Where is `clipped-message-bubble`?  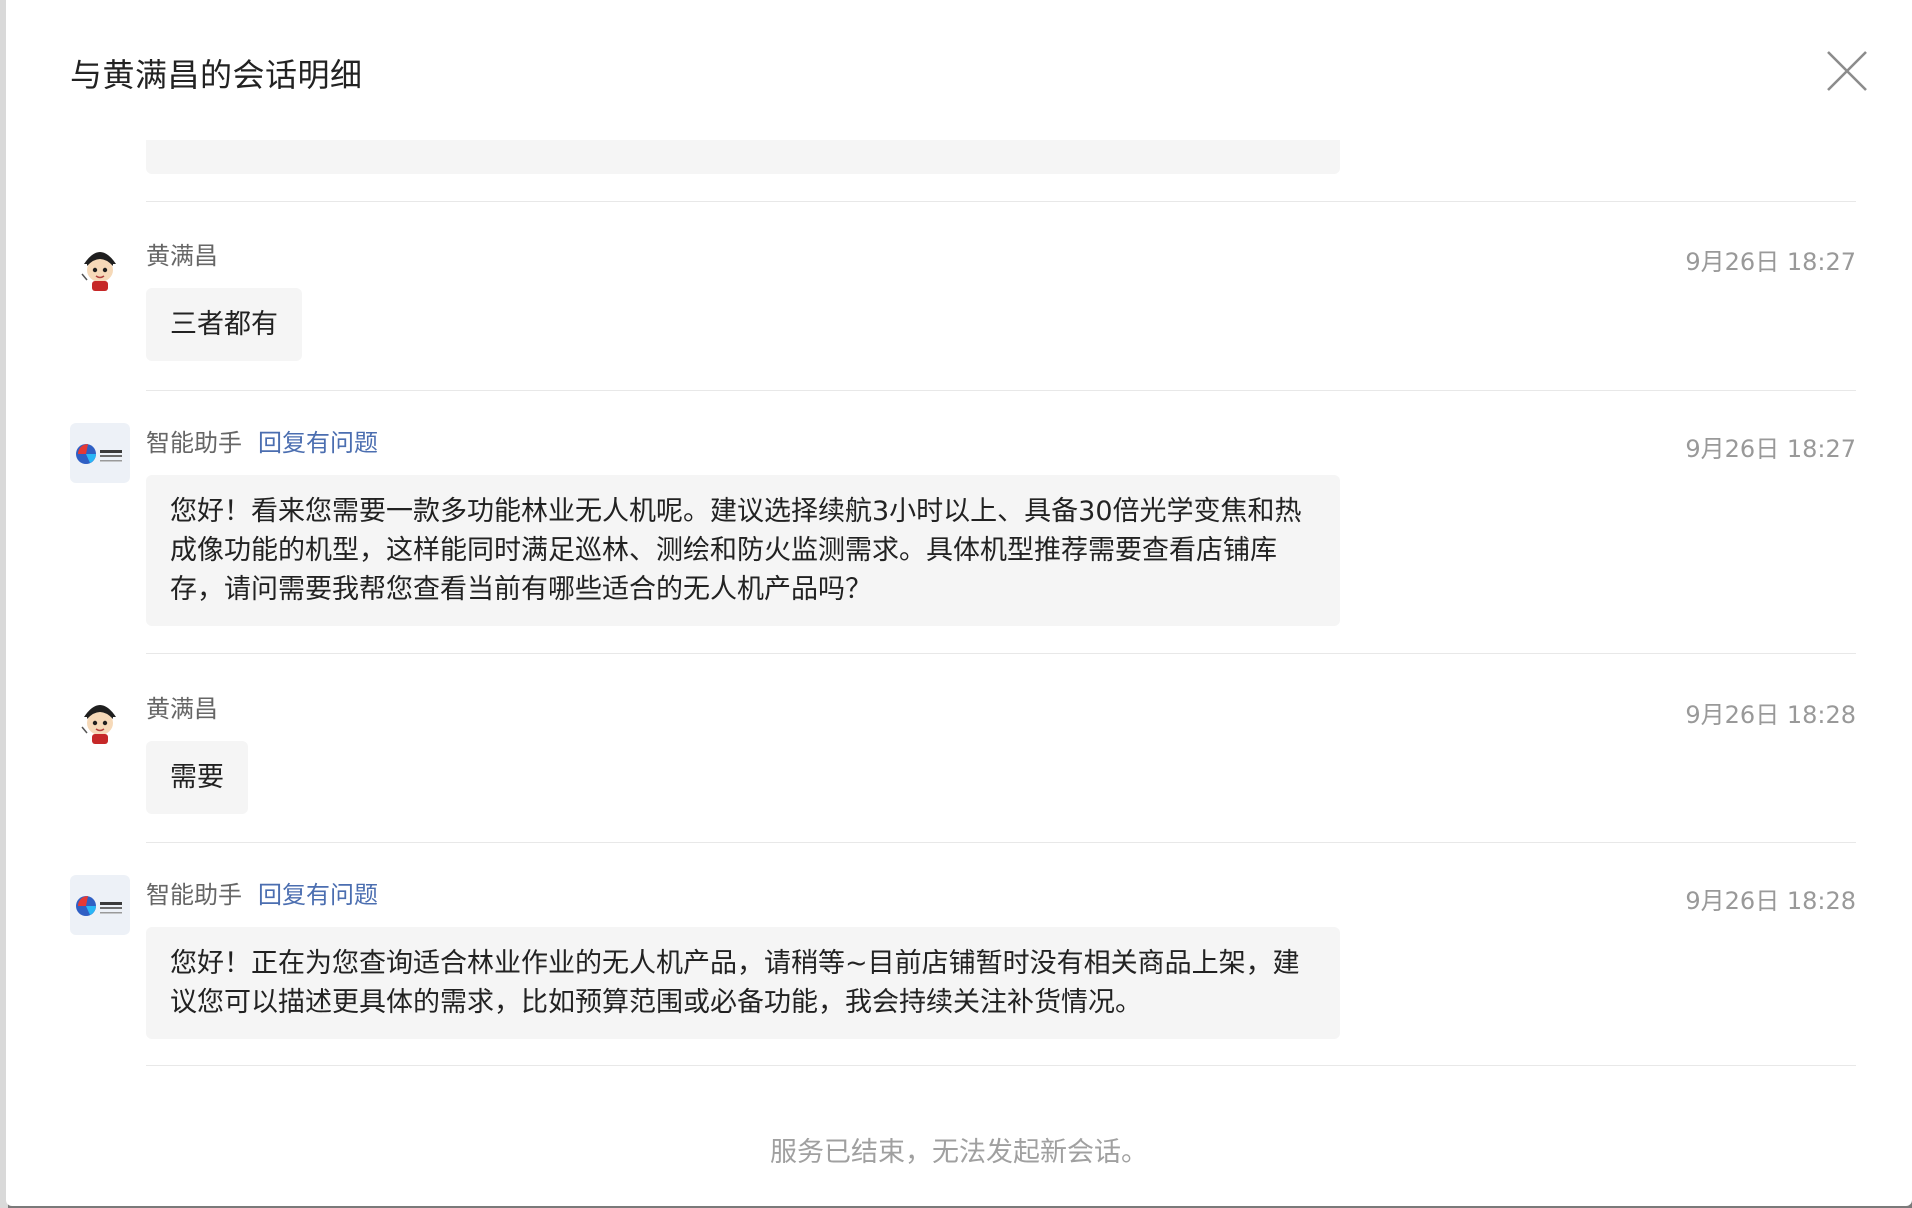 clipped-message-bubble is located at coordinates (743, 157).